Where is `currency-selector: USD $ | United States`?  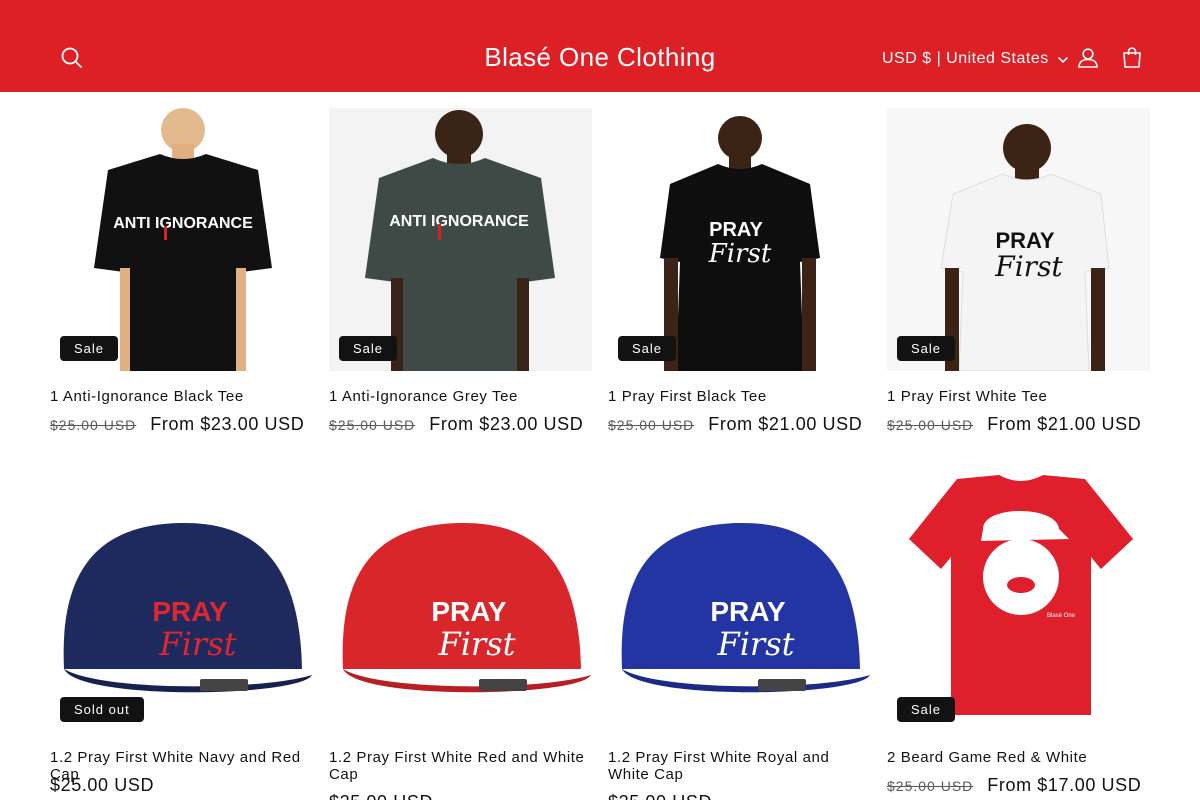
currency-selector: USD $ | United States is located at coordinates (975, 59).